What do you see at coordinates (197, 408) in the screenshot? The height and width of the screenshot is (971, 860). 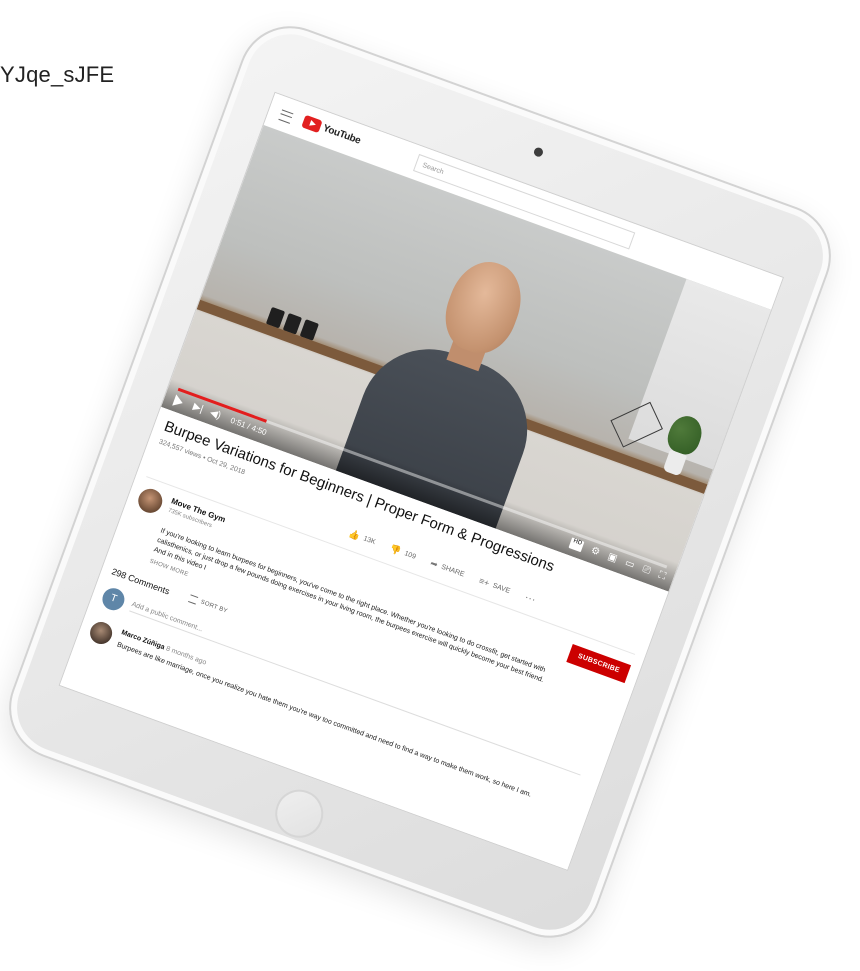 I see `next-icon: ▶|` at bounding box center [197, 408].